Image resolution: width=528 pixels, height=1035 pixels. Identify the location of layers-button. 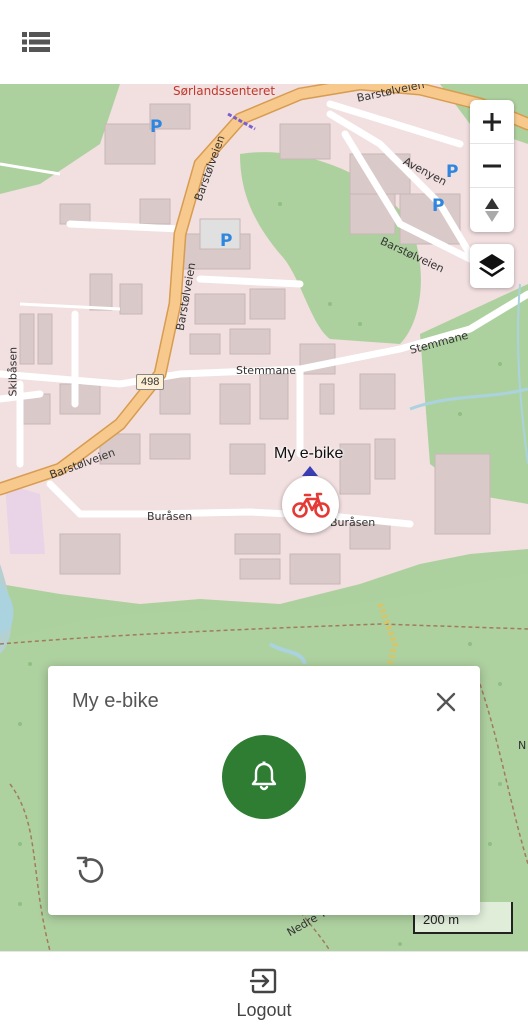
(492, 266).